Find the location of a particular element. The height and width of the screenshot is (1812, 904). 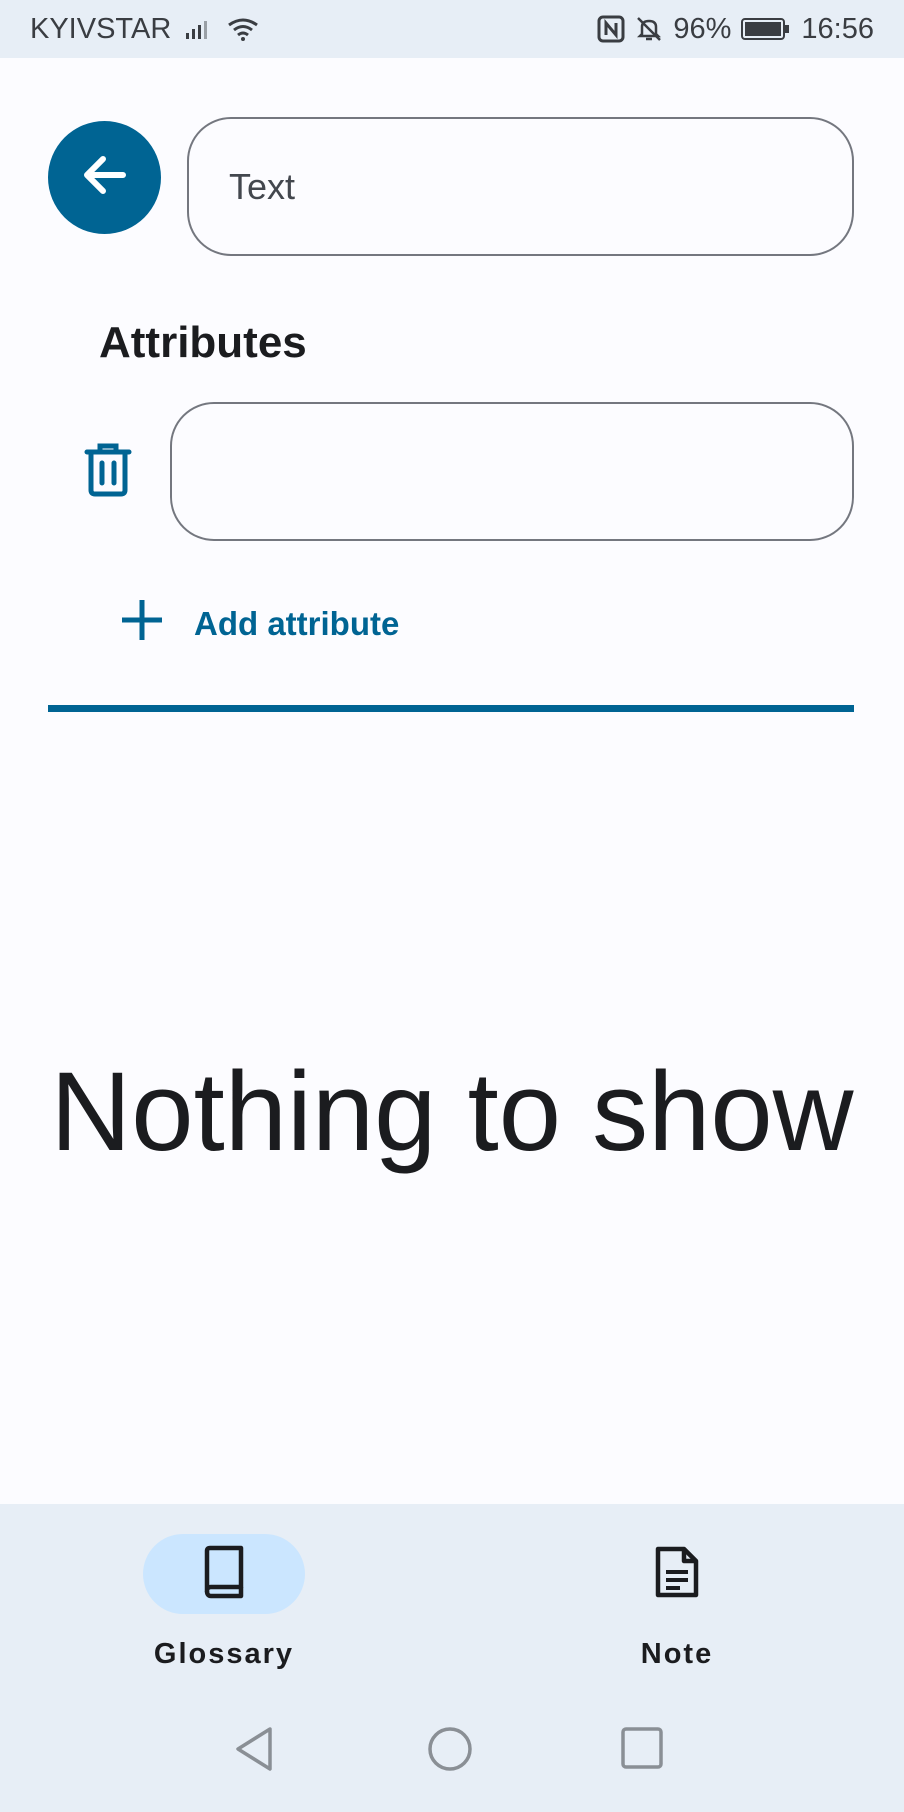

delete-attribute-button is located at coordinates (108, 472).